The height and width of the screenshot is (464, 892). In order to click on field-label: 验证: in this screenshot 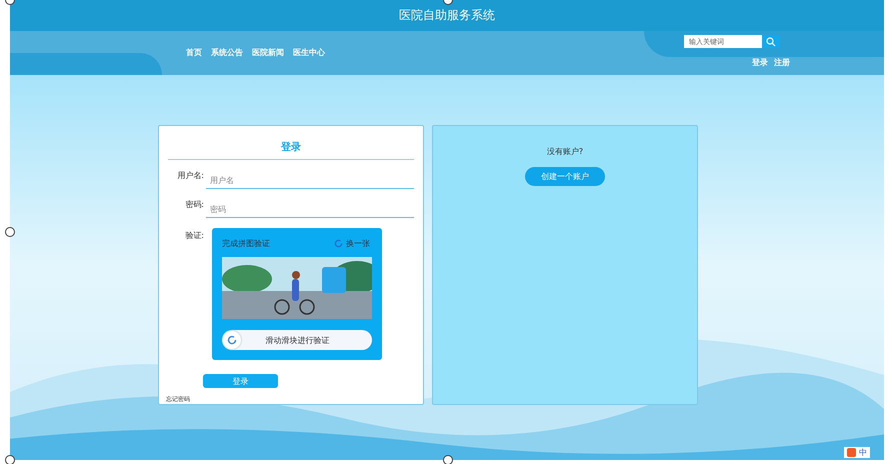, I will do `click(194, 235)`.